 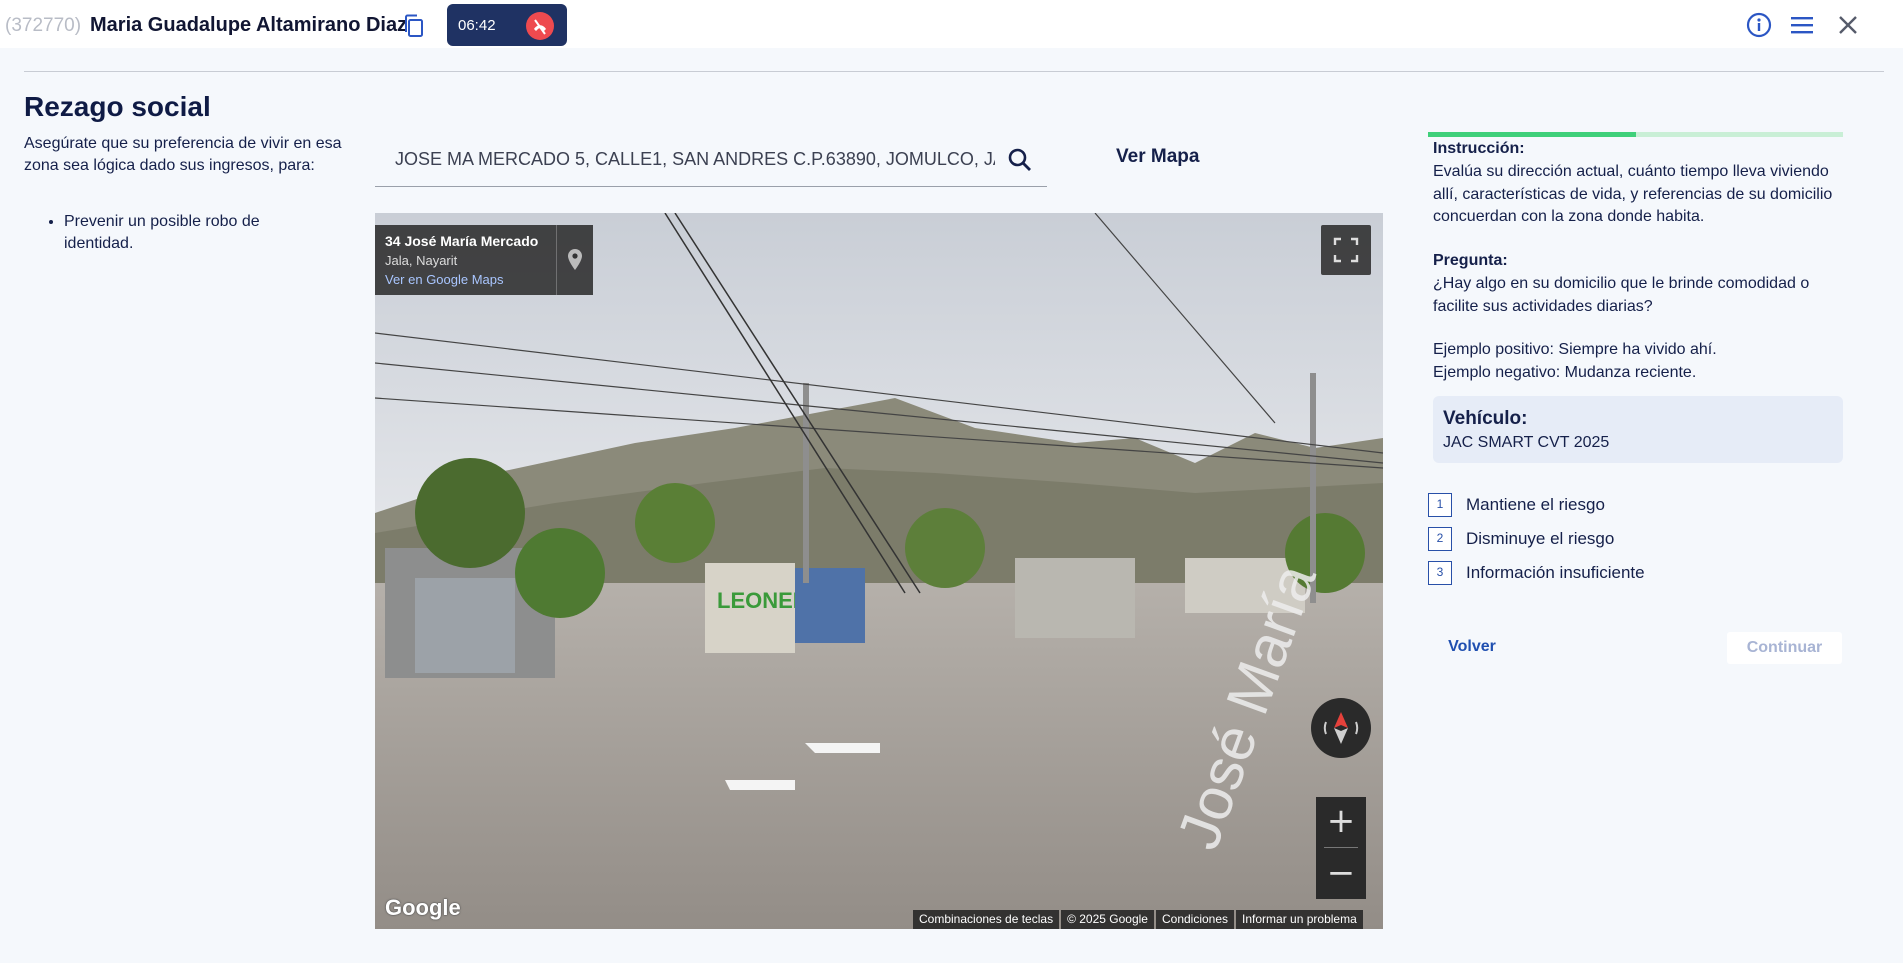 I want to click on keyboard-shortcuts-link: Combinaciones de teclas, so click(x=986, y=919).